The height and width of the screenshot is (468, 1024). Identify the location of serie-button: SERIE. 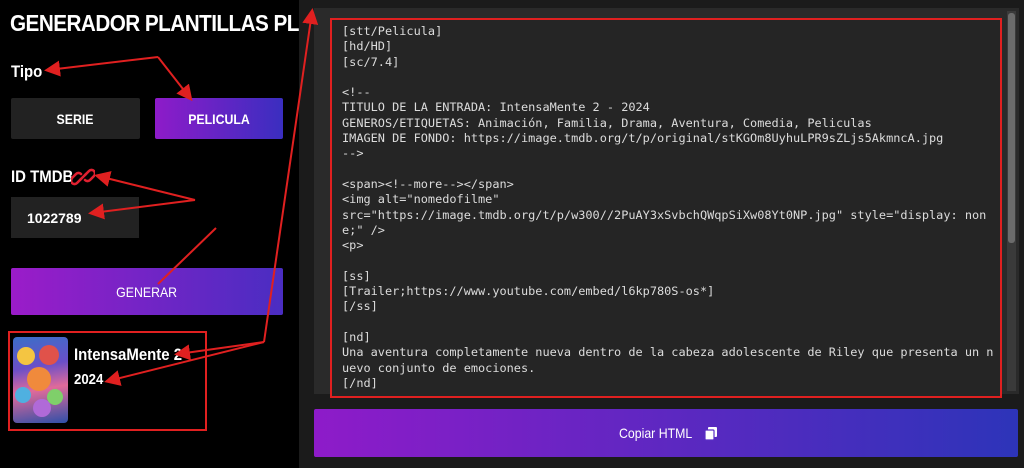
(75, 118).